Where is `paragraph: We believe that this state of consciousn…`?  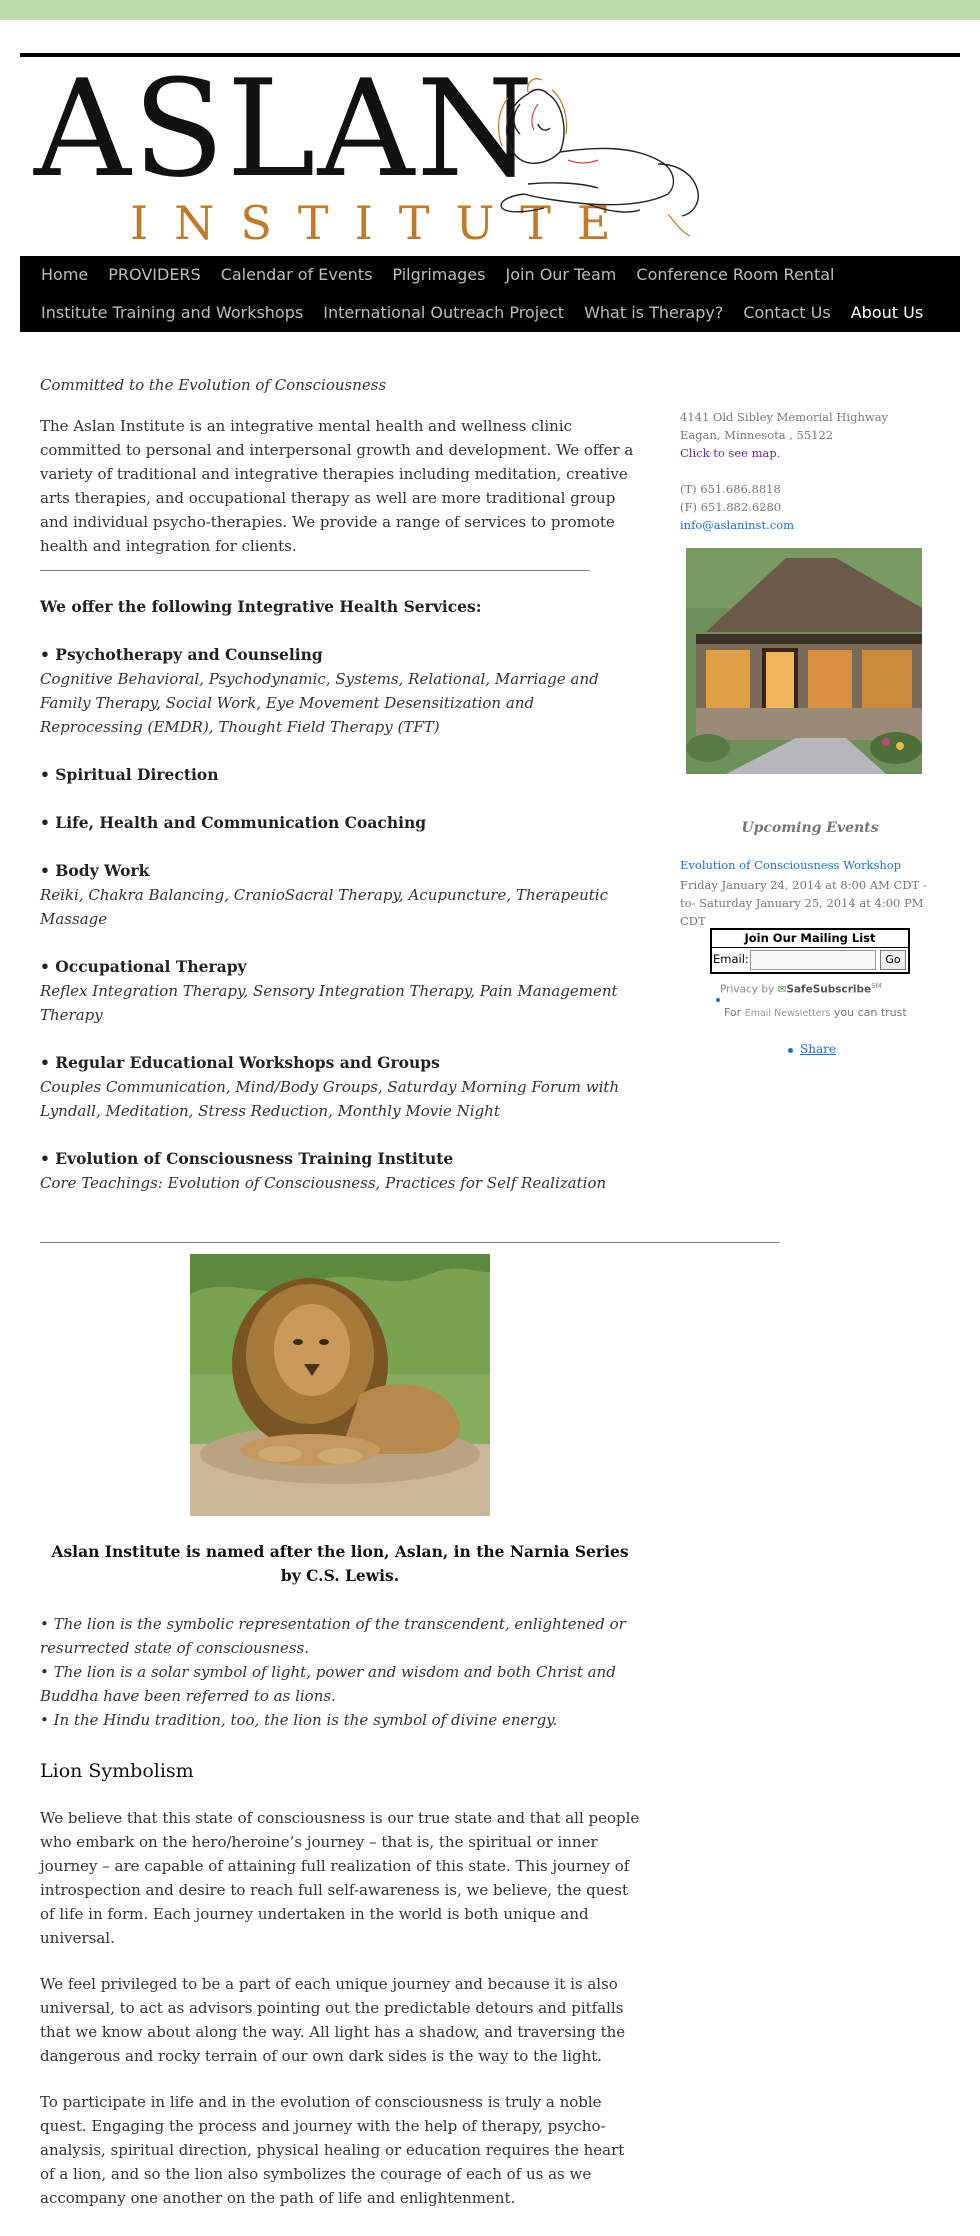
paragraph: We believe that this state of consciousn… is located at coordinates (340, 1878).